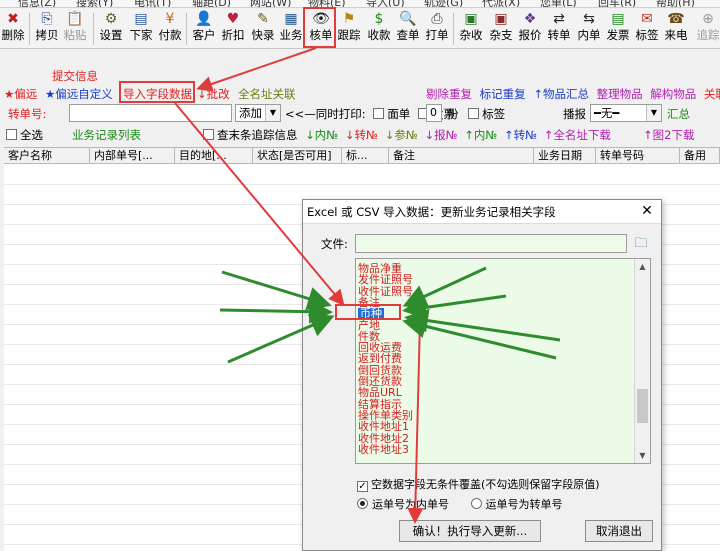  I want to click on radio-inner-label: 运单号为内单号, so click(410, 504).